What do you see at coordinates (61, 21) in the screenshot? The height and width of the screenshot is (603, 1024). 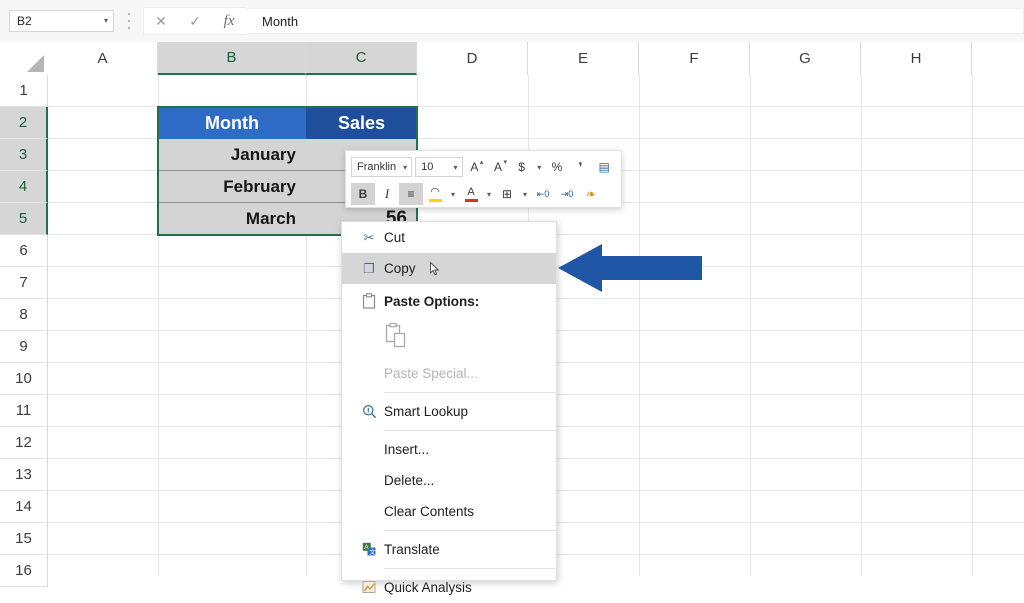 I see `name-box: B2 ▾` at bounding box center [61, 21].